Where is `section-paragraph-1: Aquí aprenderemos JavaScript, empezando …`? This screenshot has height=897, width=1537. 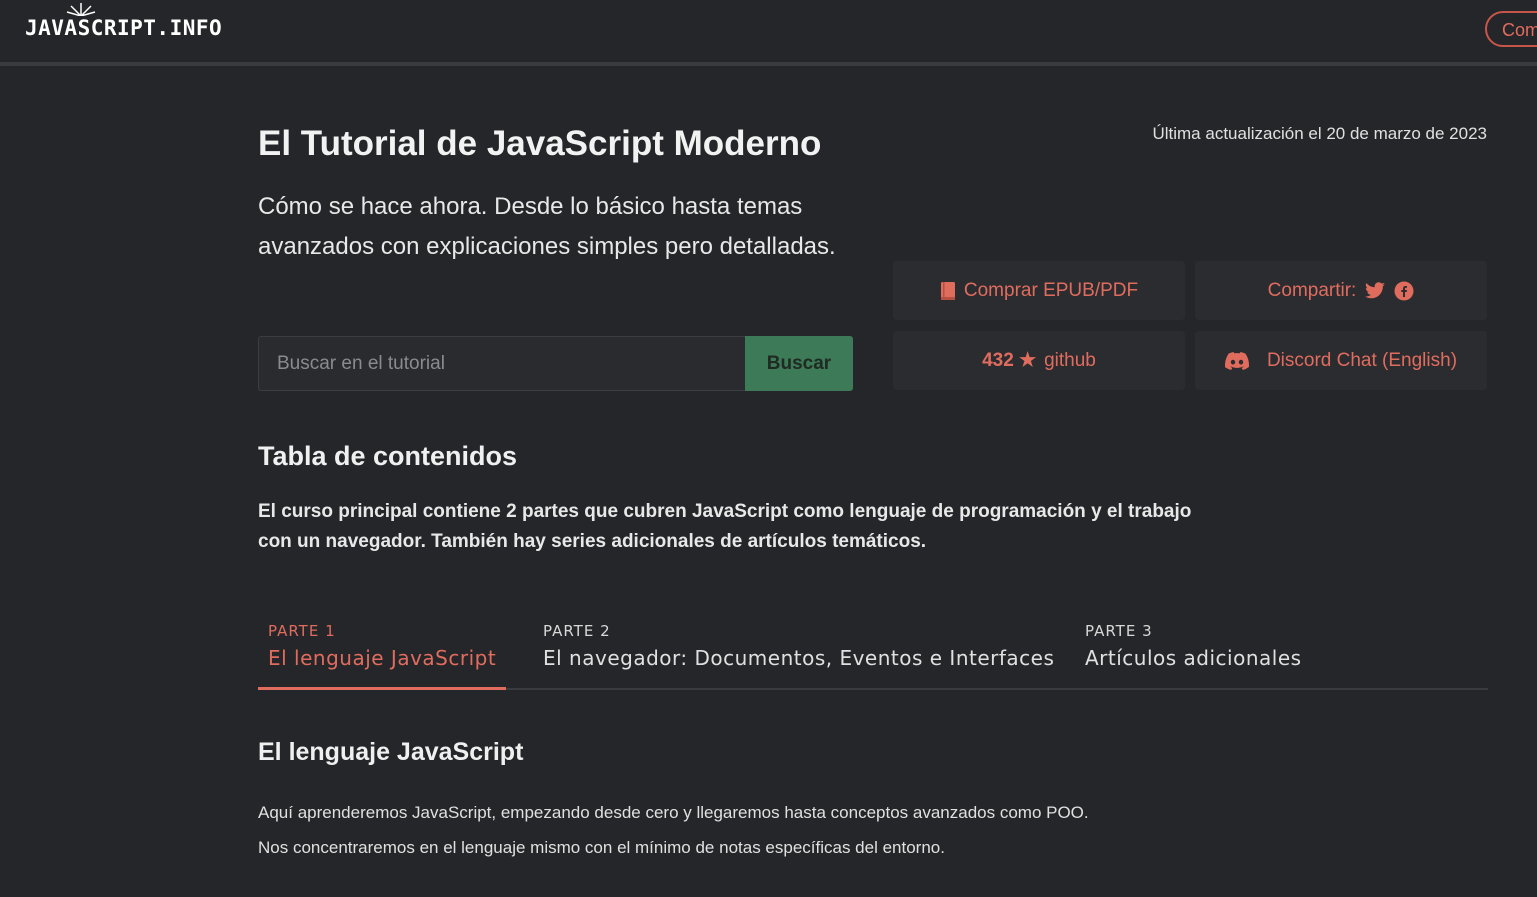
section-paragraph-1: Aquí aprenderemos JavaScript, empezando … is located at coordinates (673, 812).